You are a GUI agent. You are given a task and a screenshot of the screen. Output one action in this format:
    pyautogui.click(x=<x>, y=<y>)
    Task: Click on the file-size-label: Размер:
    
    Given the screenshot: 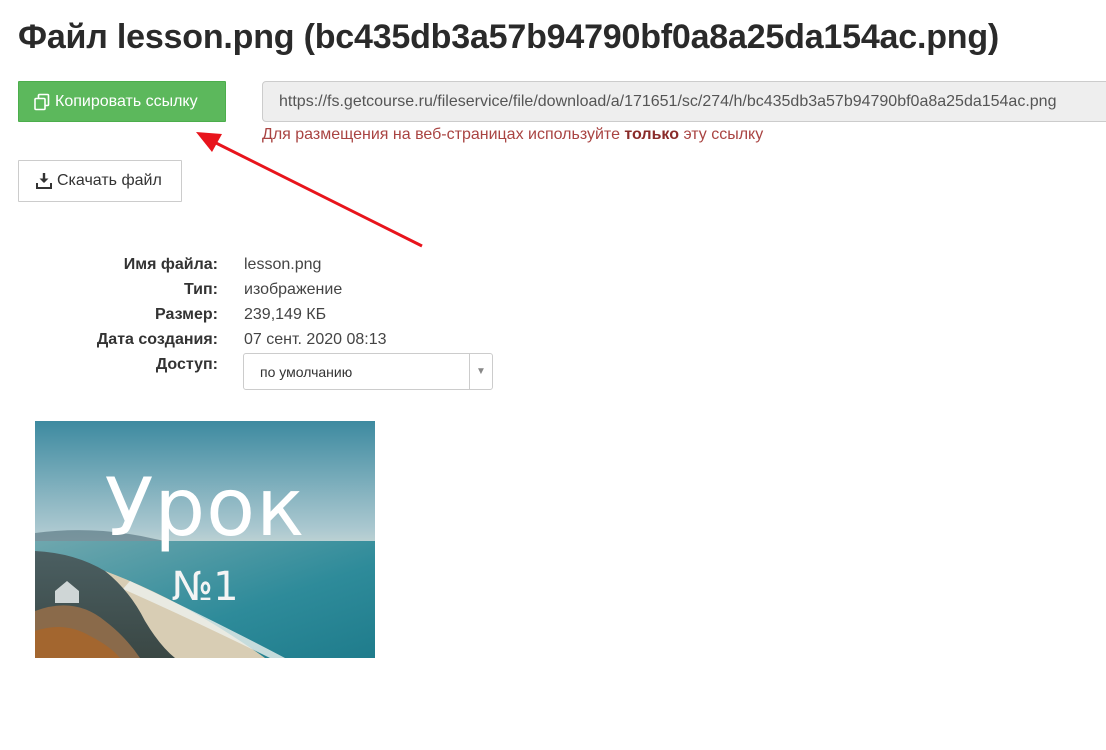 What is the action you would take?
    pyautogui.click(x=186, y=314)
    